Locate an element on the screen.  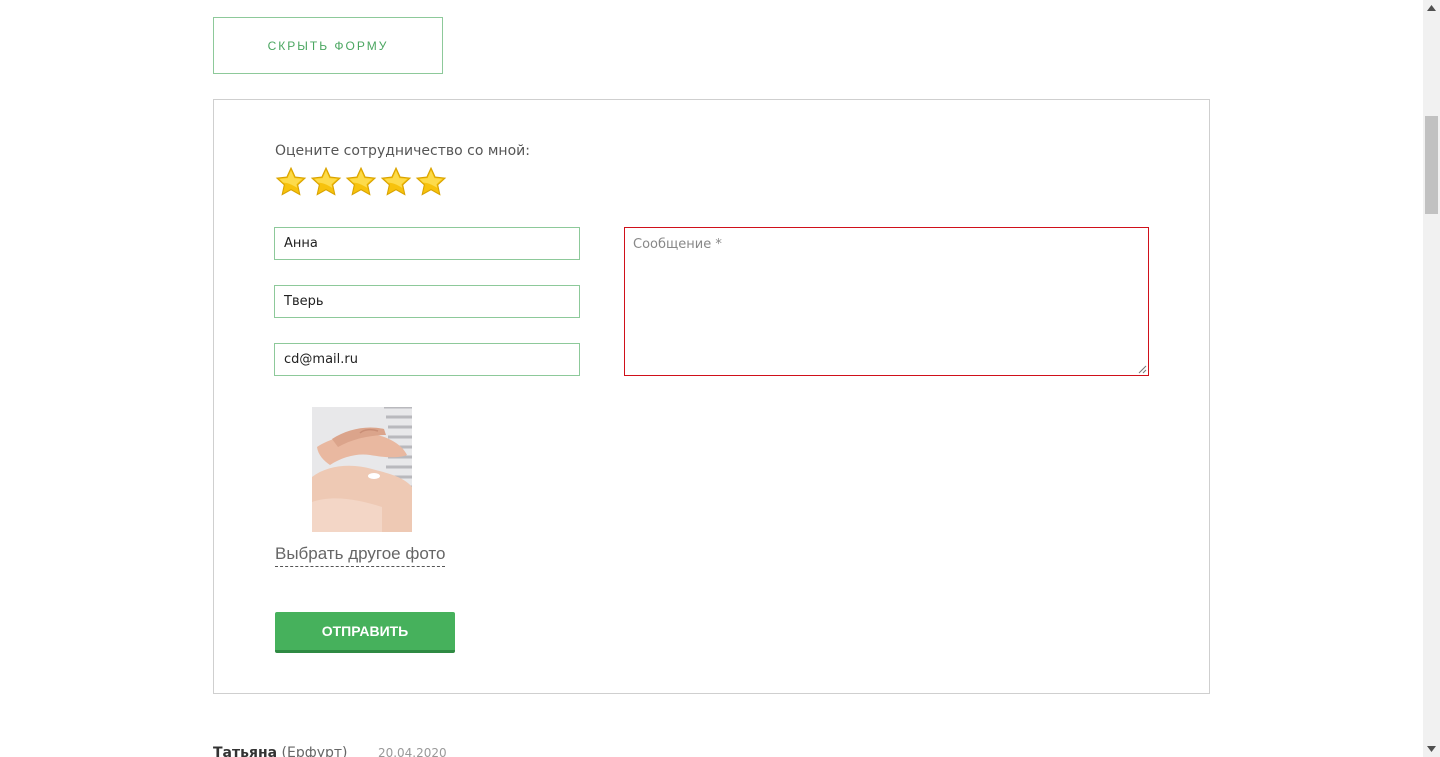
resize-grip-icon is located at coordinates (1142, 369).